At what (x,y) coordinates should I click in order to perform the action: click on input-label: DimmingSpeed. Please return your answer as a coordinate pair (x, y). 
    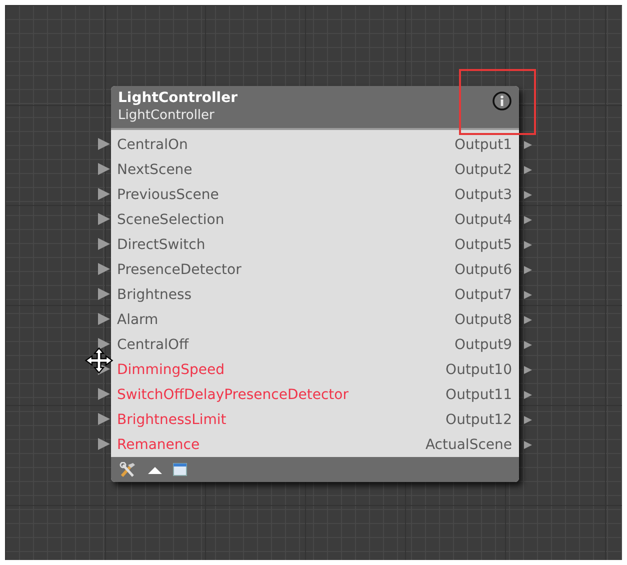
    Looking at the image, I should click on (170, 370).